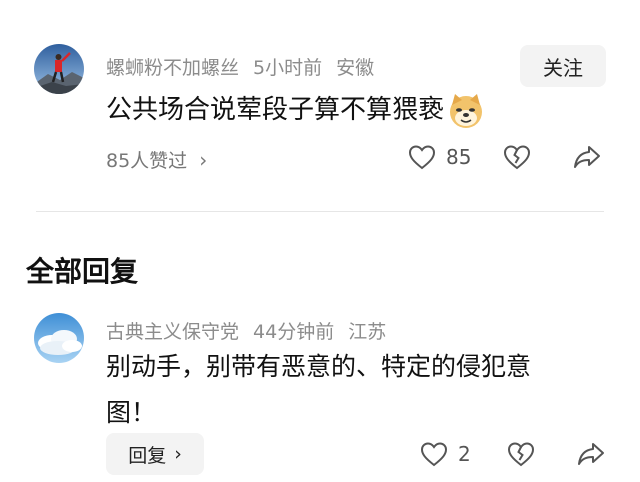 The width and height of the screenshot is (640, 482). What do you see at coordinates (288, 68) in the screenshot?
I see `post-time: 5小时前` at bounding box center [288, 68].